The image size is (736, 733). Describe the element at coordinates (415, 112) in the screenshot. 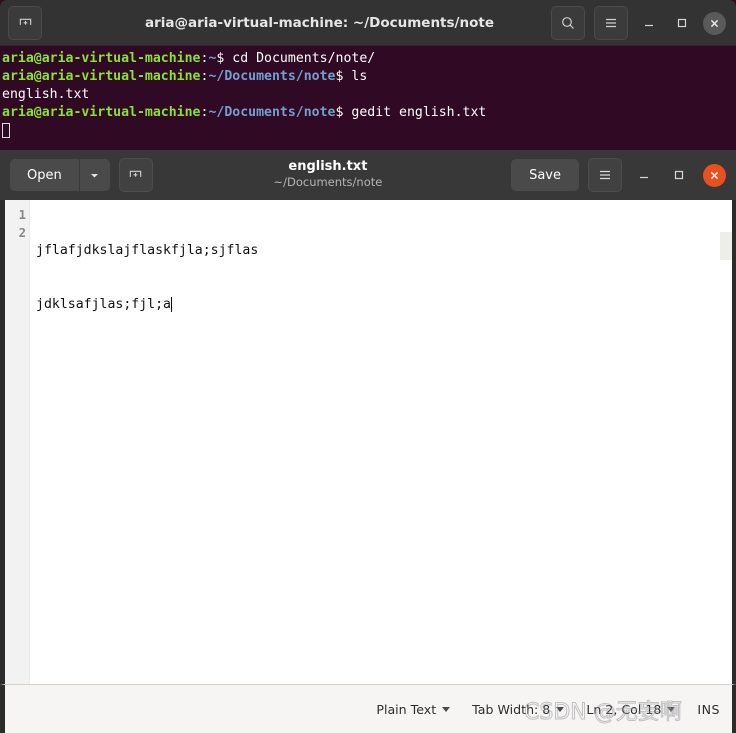

I see `terminal-command: gedit english.txt` at that location.